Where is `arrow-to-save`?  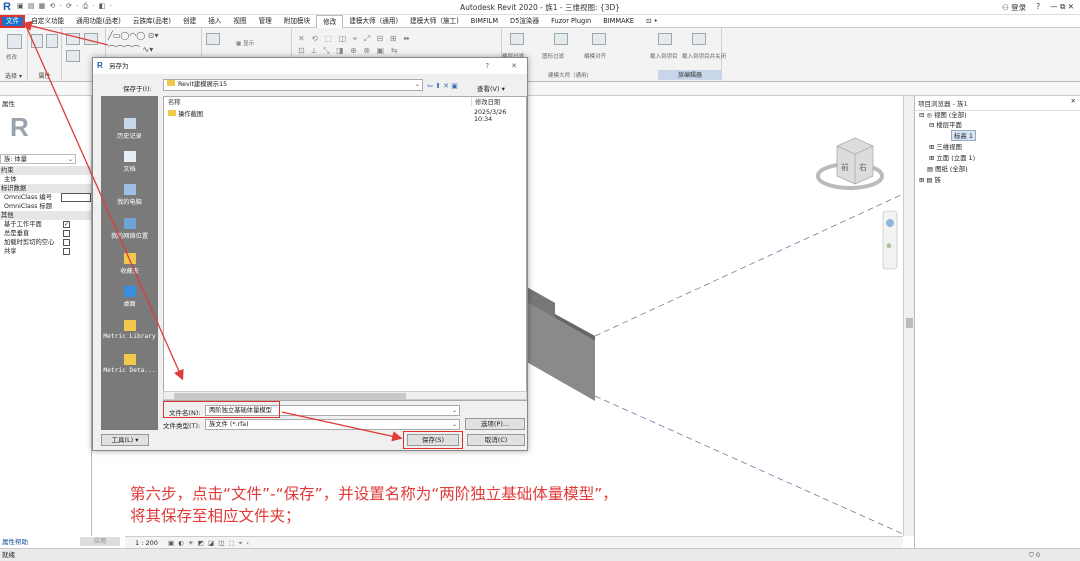
arrow-to-save is located at coordinates (342, 426).